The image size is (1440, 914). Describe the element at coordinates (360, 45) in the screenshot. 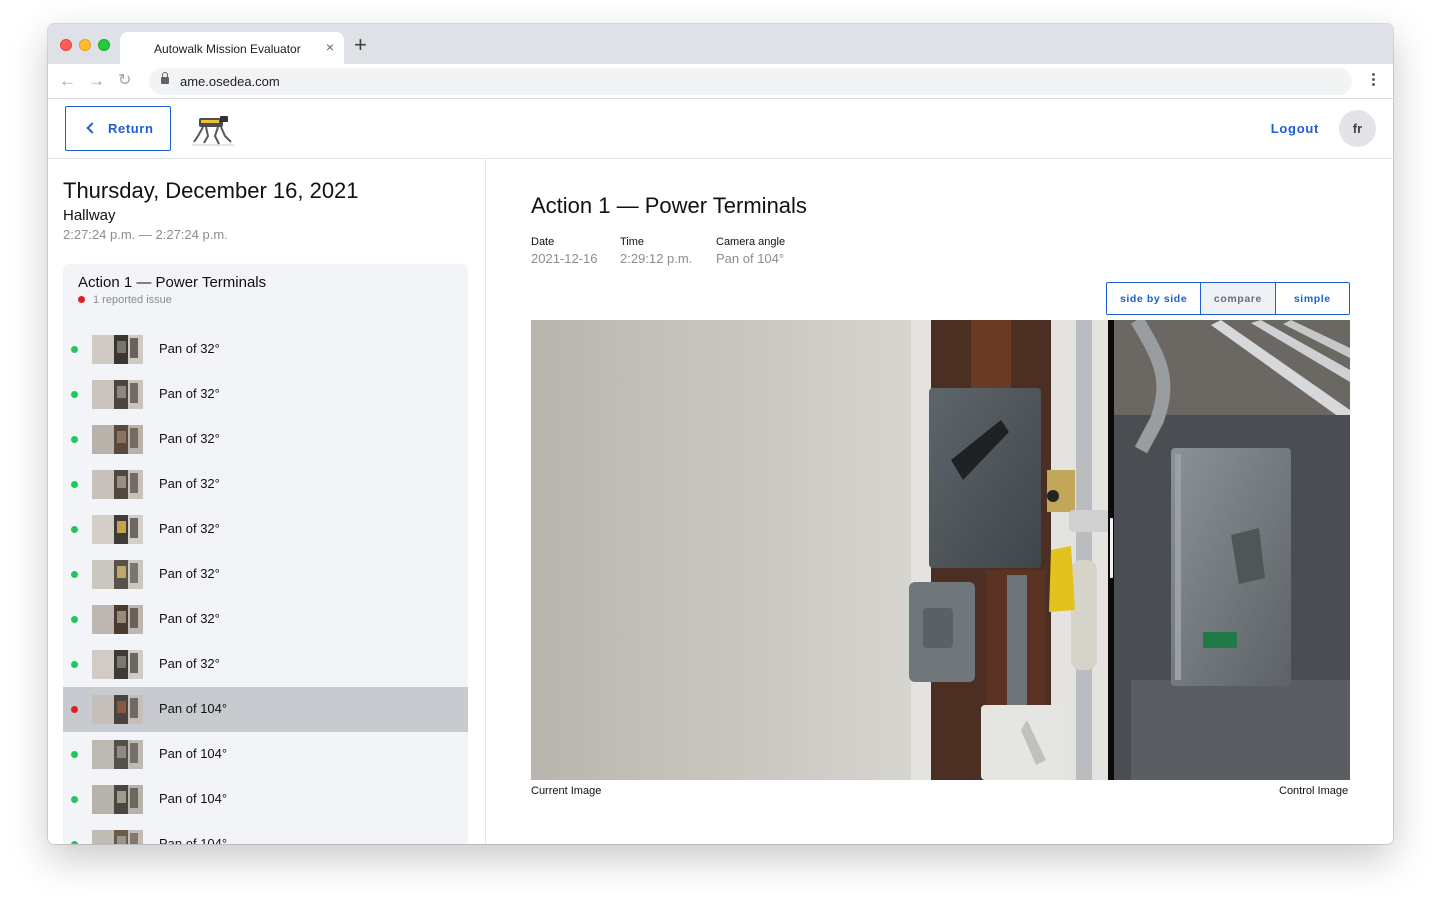

I see `new-tab-button: +` at that location.